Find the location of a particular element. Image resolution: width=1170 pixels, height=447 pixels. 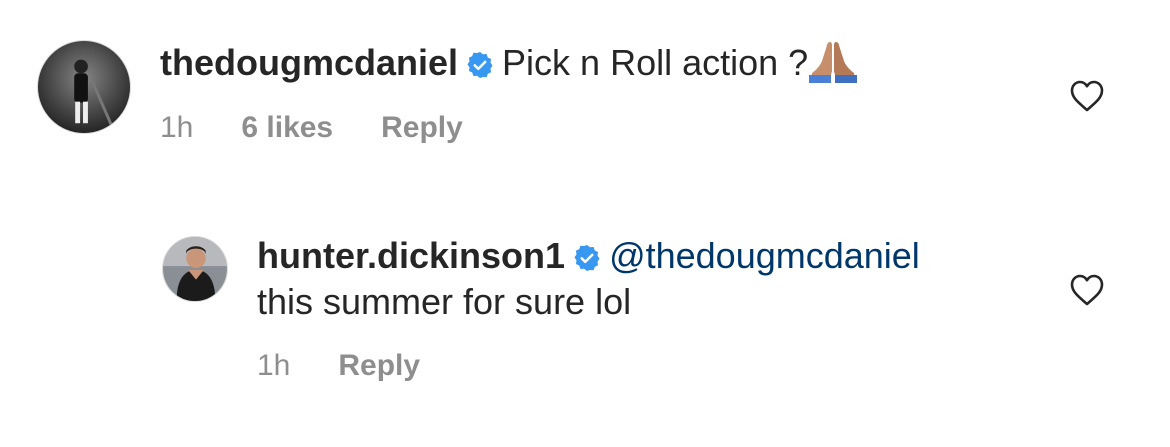

comment-meta: 1h Reply is located at coordinates (362, 366).